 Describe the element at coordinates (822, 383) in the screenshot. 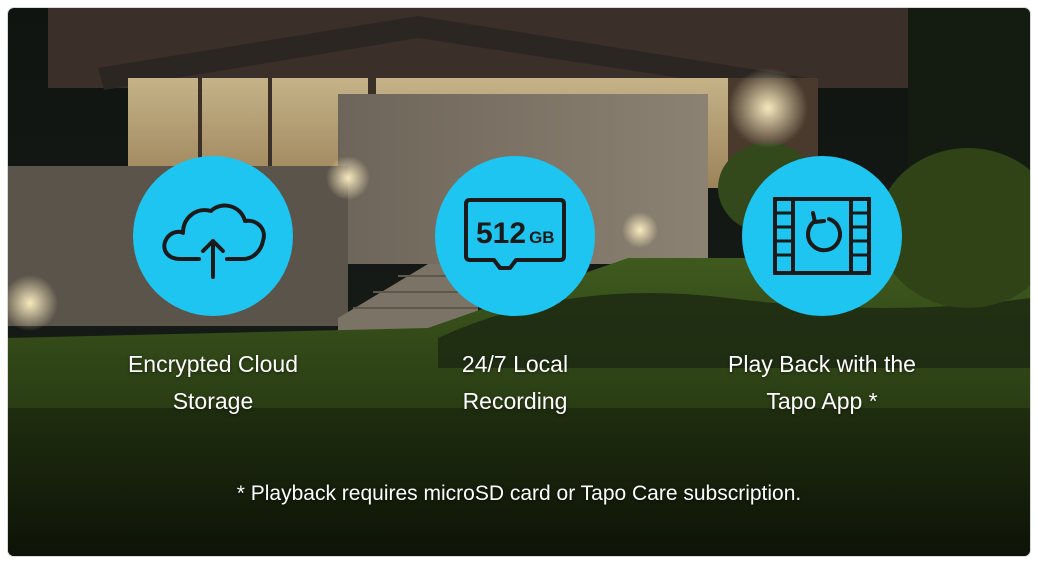

I see `feature-label: Play Back with the Tapo App *` at that location.